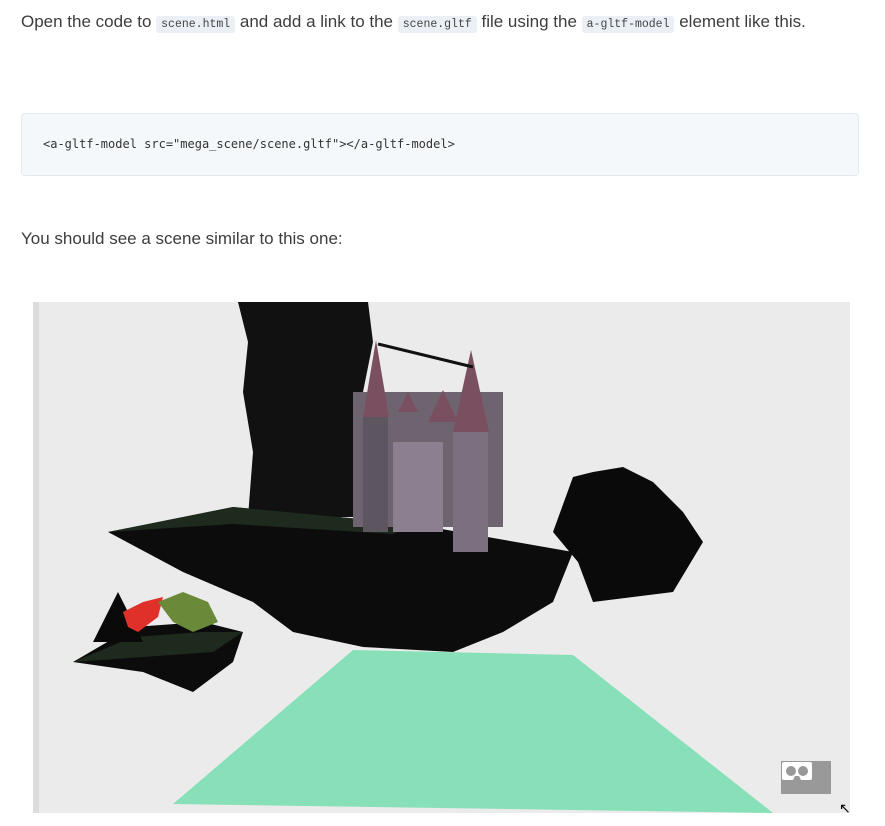 The width and height of the screenshot is (885, 826). I want to click on intro-text: and add a link to the, so click(316, 21).